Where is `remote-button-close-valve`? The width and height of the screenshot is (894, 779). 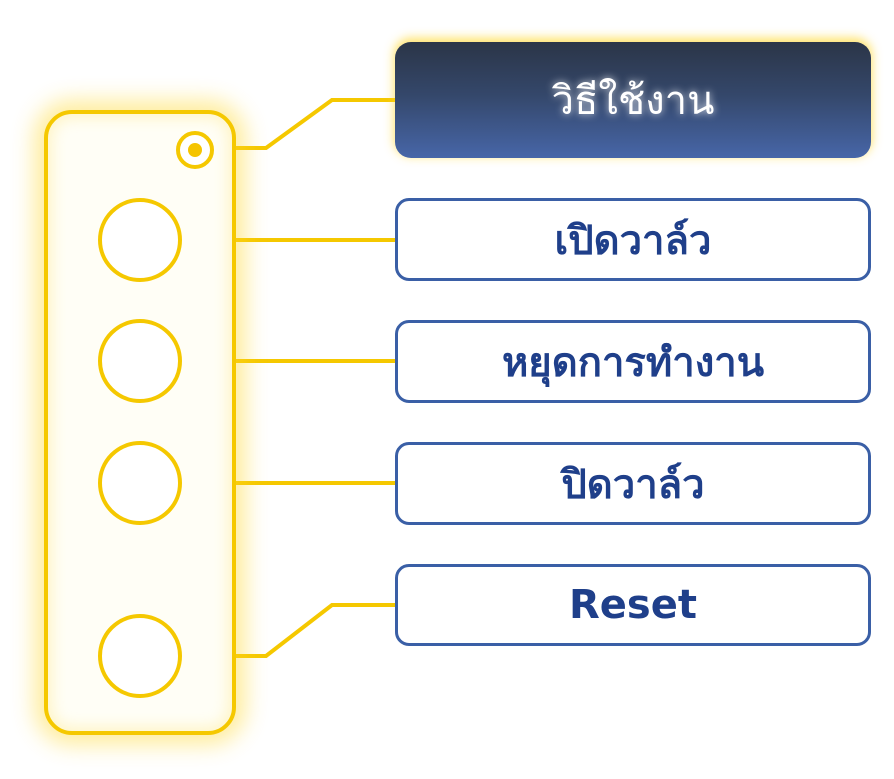
remote-button-close-valve is located at coordinates (140, 483).